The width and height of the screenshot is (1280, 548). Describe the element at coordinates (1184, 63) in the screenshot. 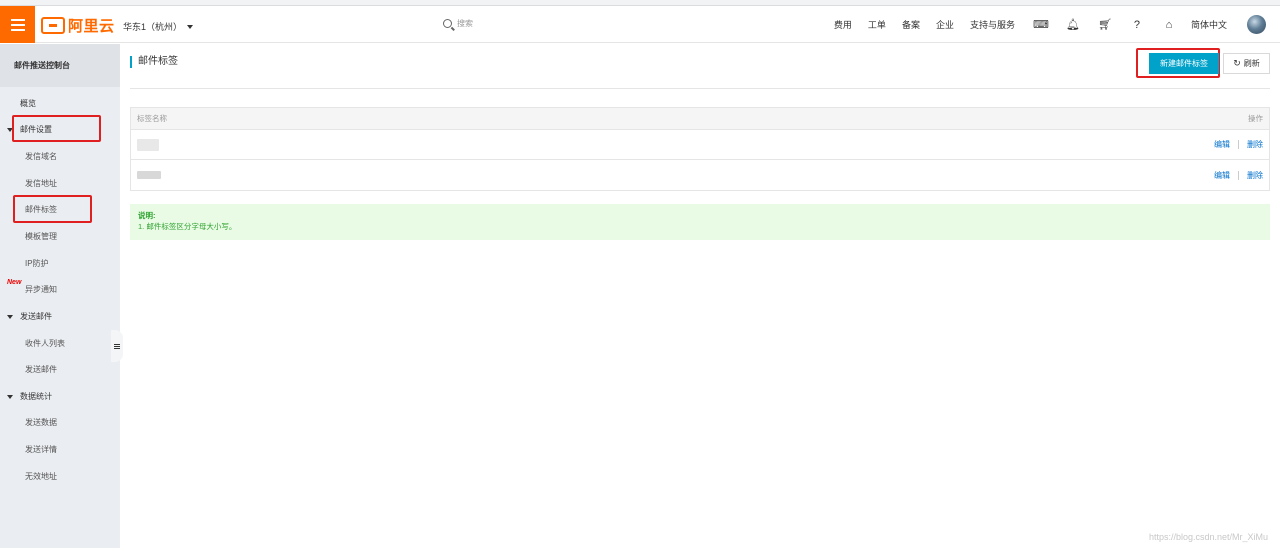

I see `create-mail-tag-button: 新建邮件标签` at that location.